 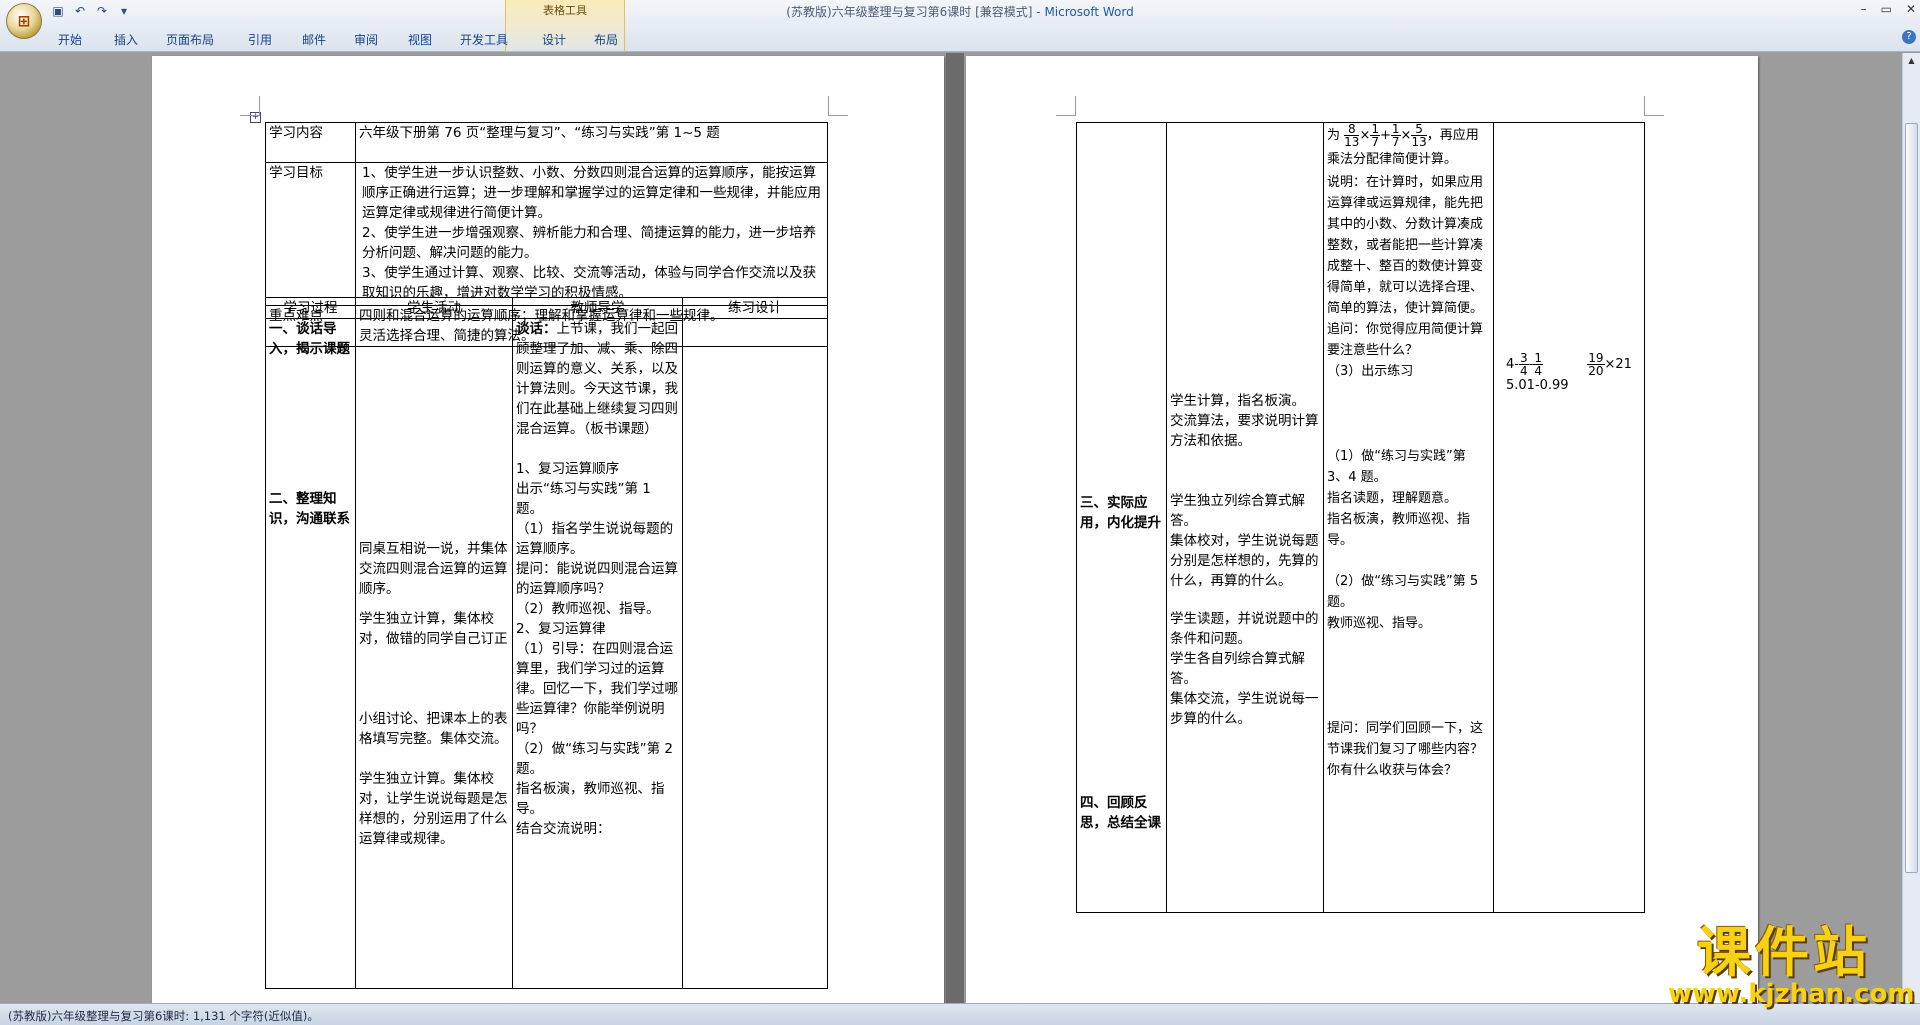 I want to click on fraction-1-7: 17, so click(x=1375, y=136).